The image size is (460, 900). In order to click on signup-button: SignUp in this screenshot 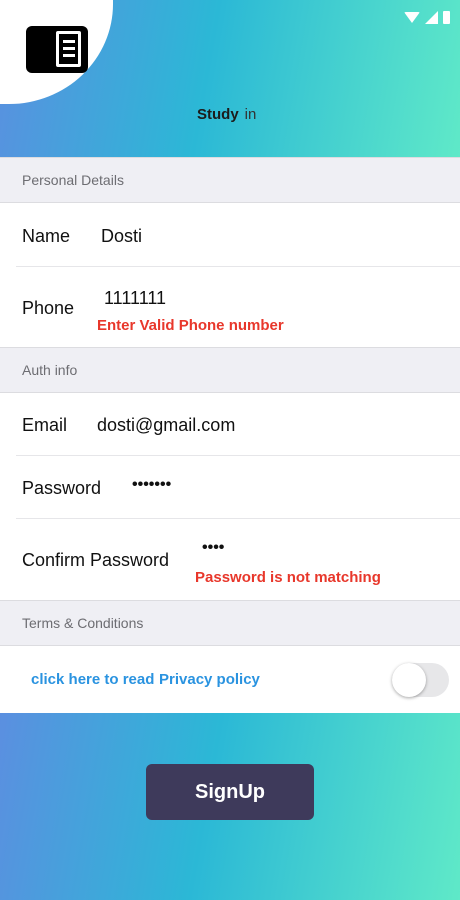, I will do `click(230, 792)`.